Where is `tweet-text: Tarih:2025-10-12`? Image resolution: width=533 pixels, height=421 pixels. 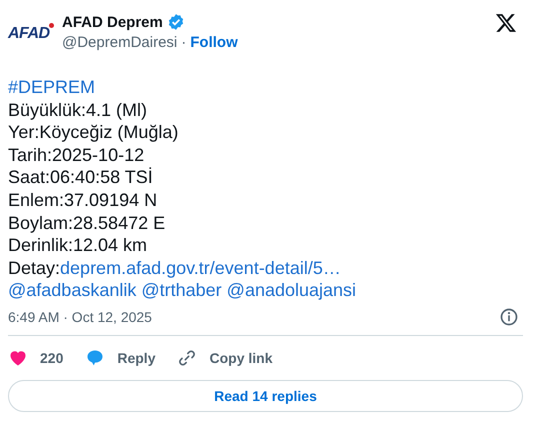
tweet-text: Tarih:2025-10-12 is located at coordinates (76, 155).